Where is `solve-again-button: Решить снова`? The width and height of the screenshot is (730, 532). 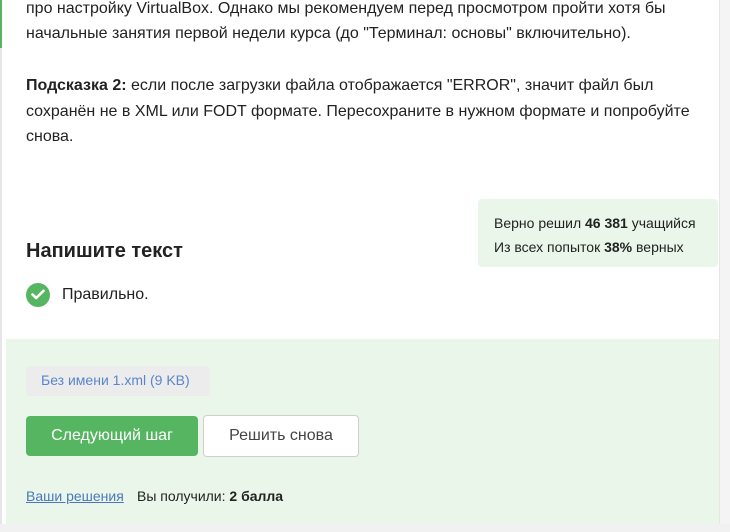
solve-again-button: Решить снова is located at coordinates (281, 436).